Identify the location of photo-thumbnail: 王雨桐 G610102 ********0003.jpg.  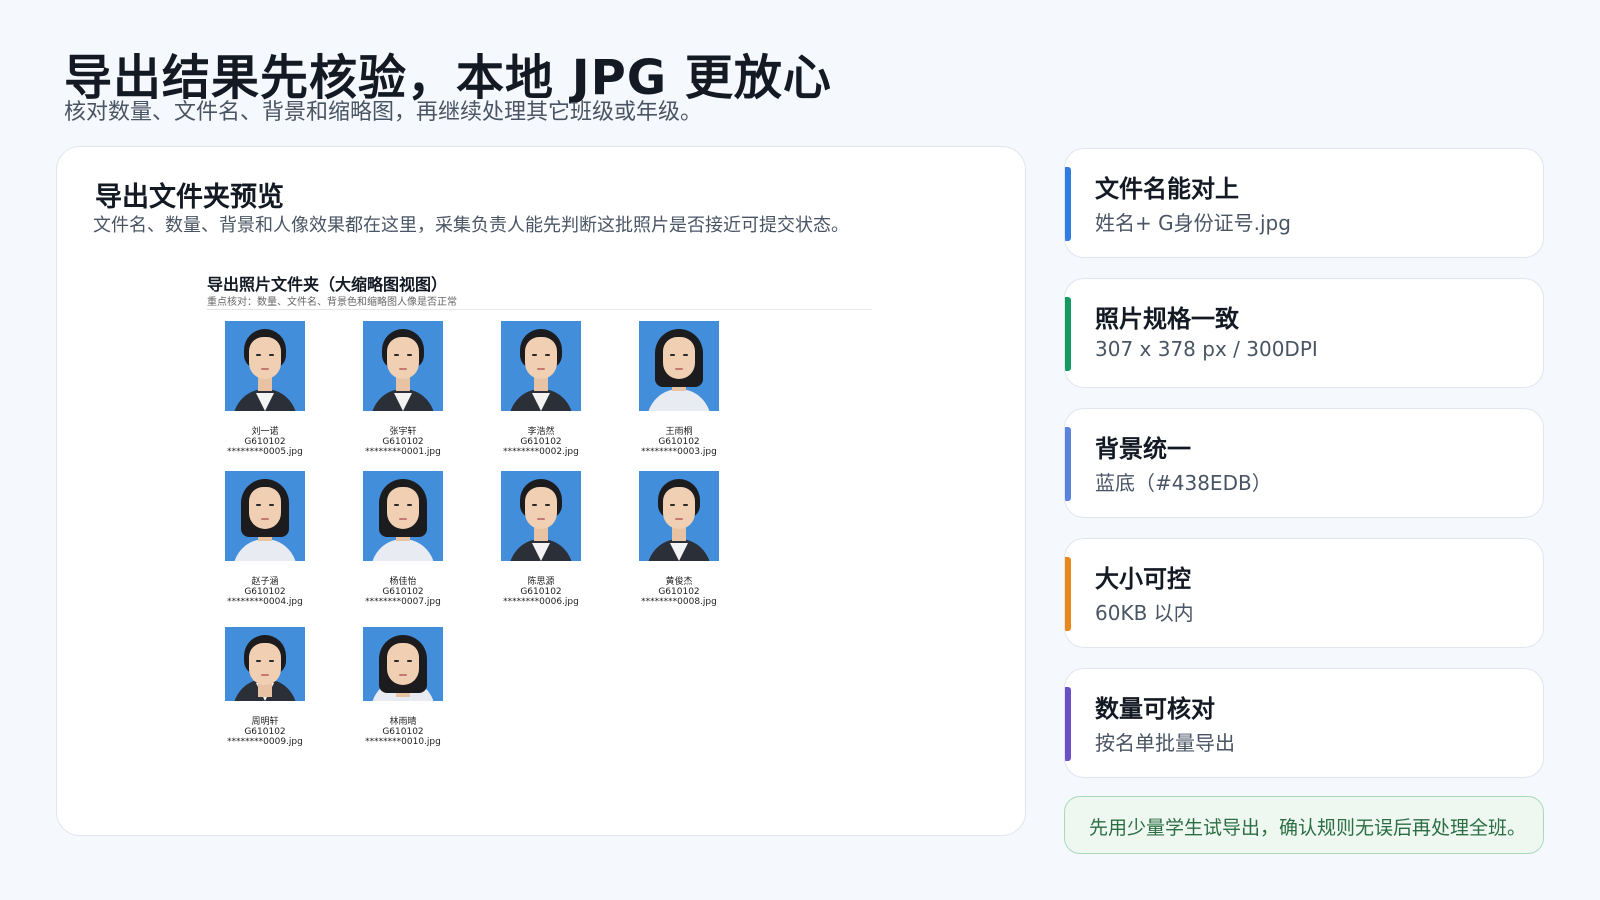
(679, 389).